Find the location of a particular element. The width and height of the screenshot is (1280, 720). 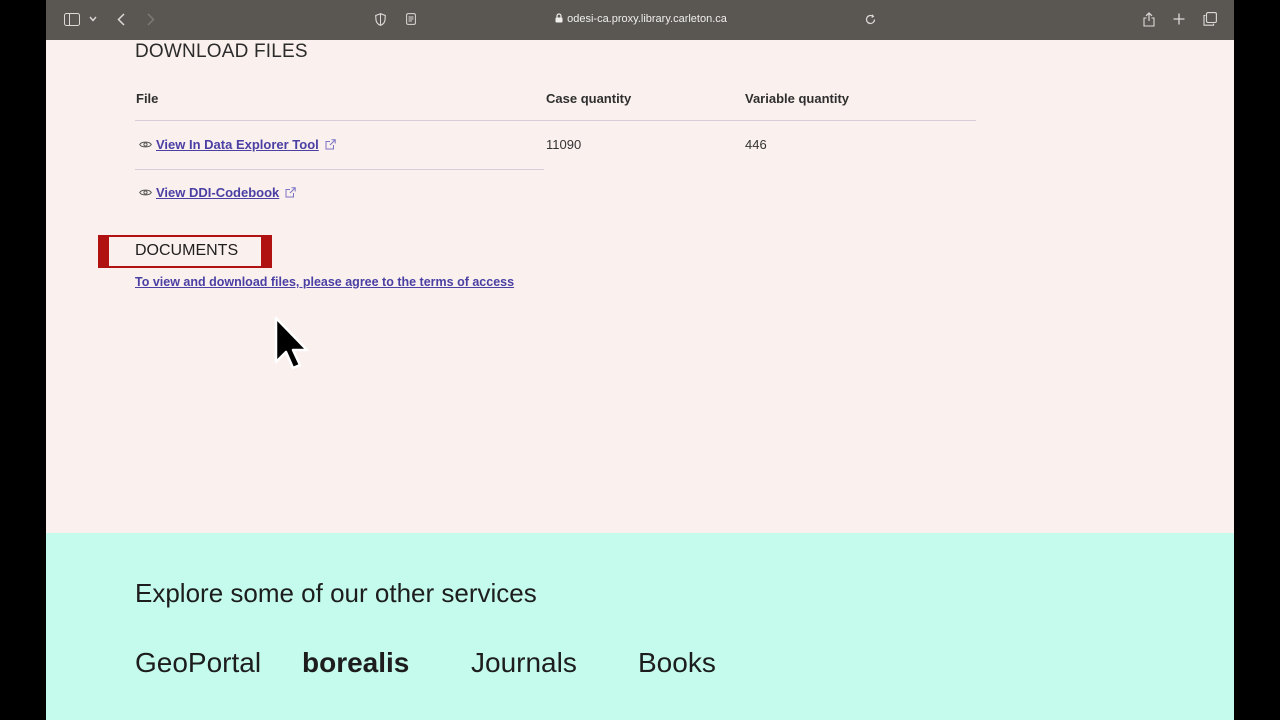

variable-quantity-value: 446 is located at coordinates (756, 144).